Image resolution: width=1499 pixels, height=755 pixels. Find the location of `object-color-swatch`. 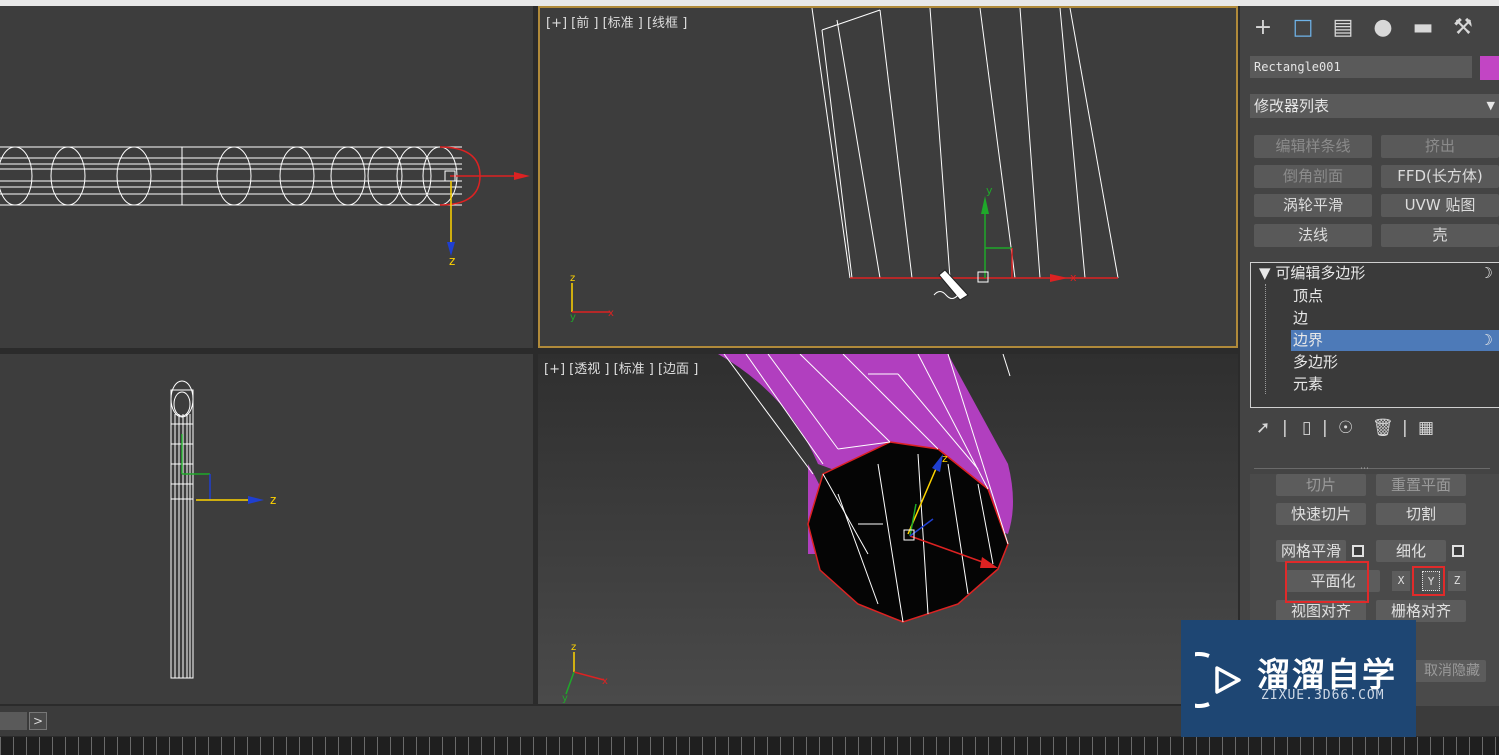

object-color-swatch is located at coordinates (1489, 68).